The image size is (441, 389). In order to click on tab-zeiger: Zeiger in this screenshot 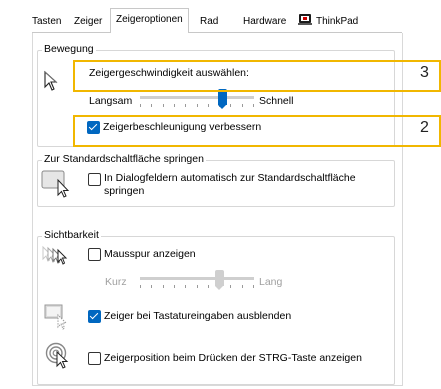, I will do `click(88, 22)`.